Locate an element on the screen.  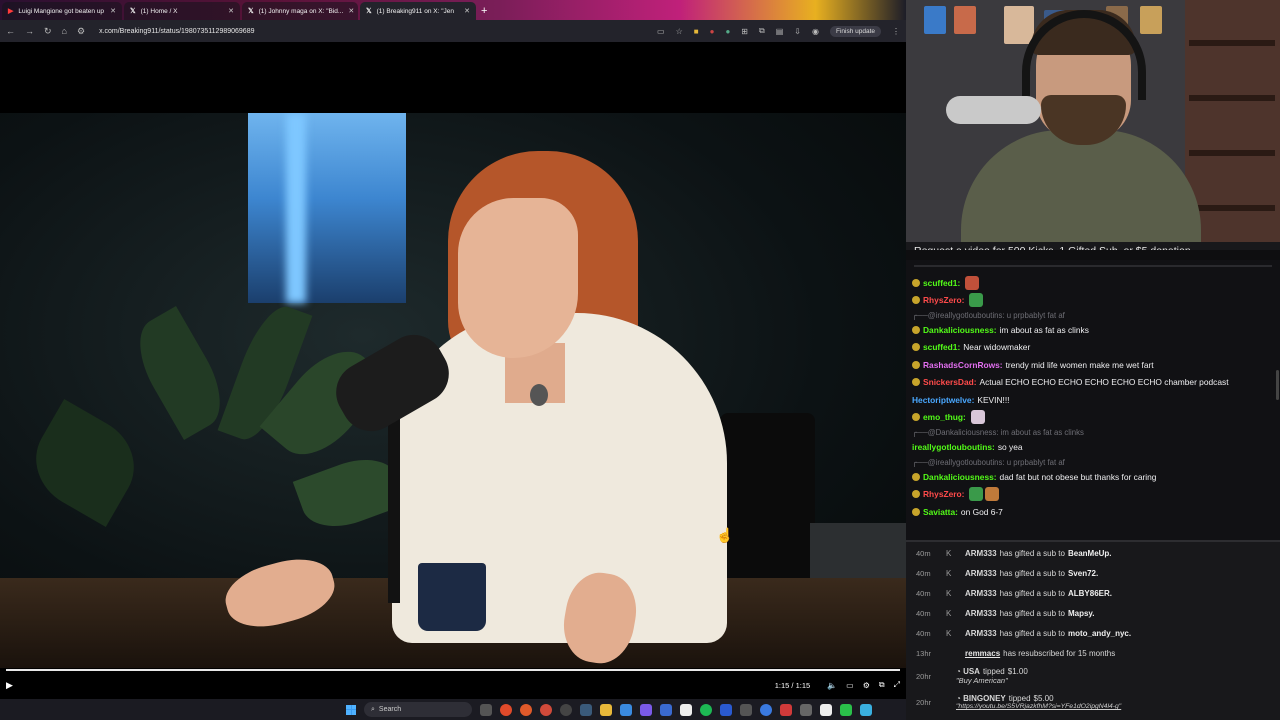
chat-username: ireallygotlouboutins: is located at coordinates (953, 447).